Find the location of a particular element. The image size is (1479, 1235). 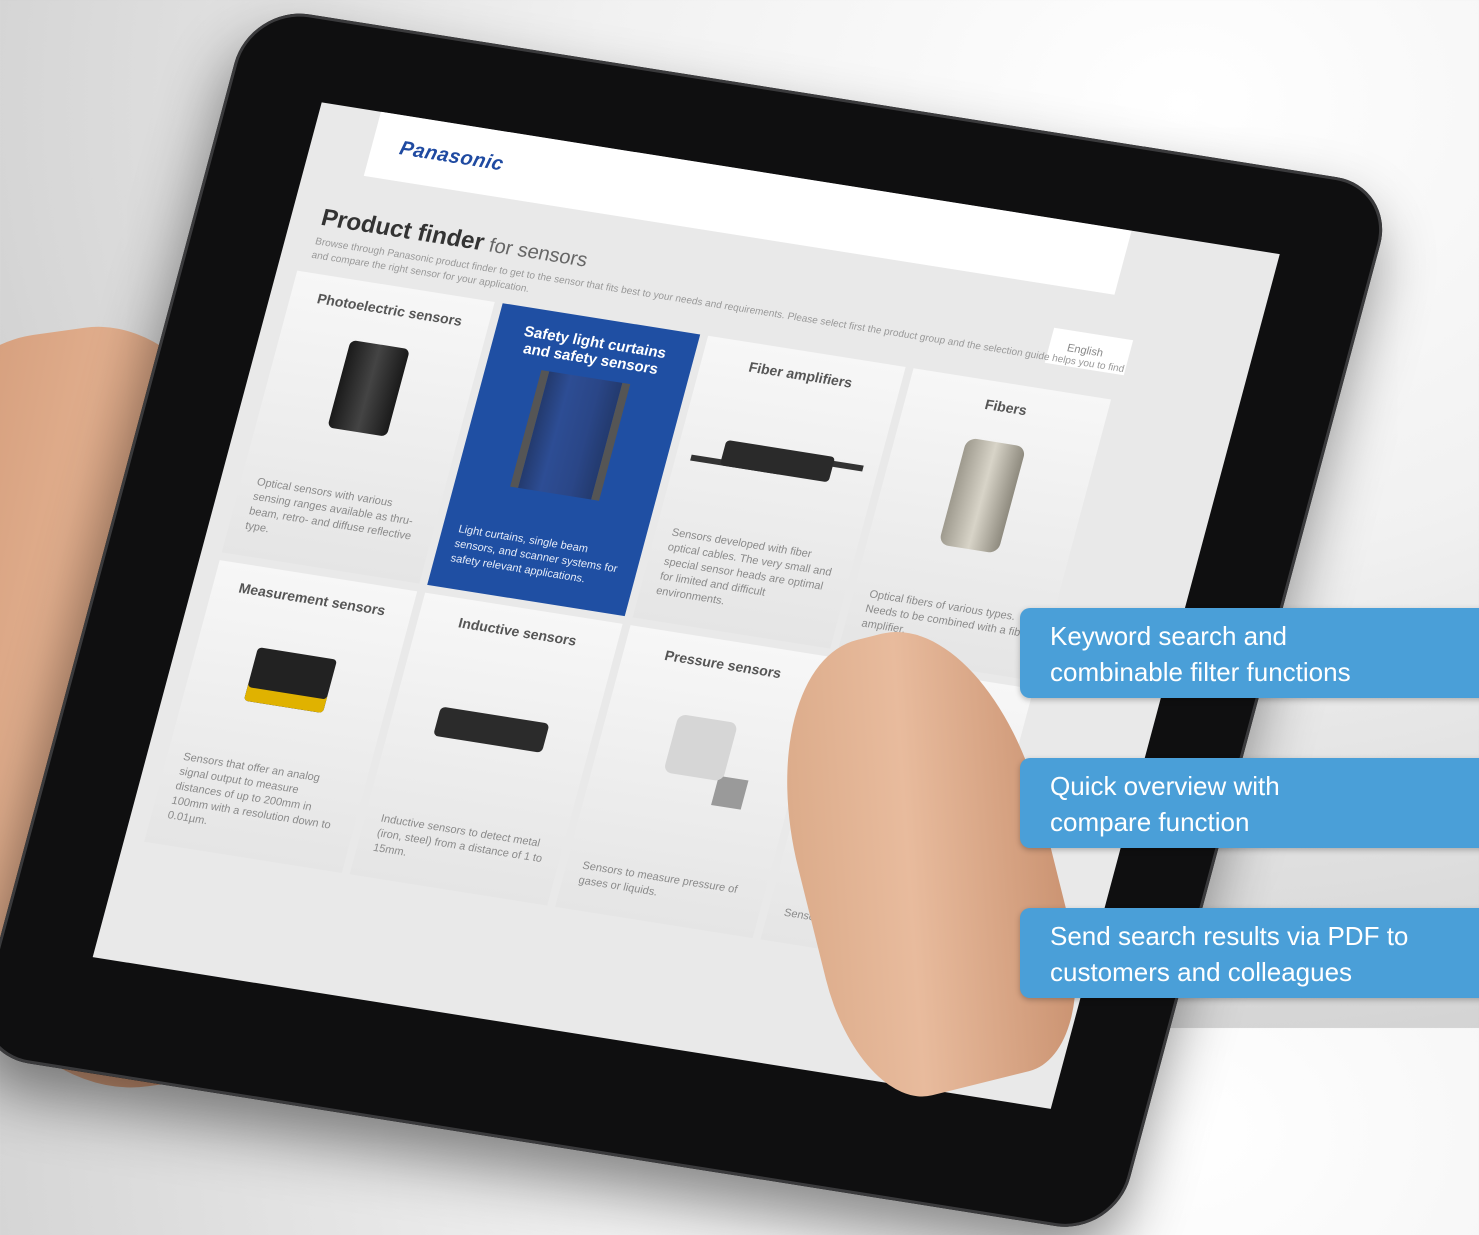

callout-line: compare function is located at coordinates (1150, 822).